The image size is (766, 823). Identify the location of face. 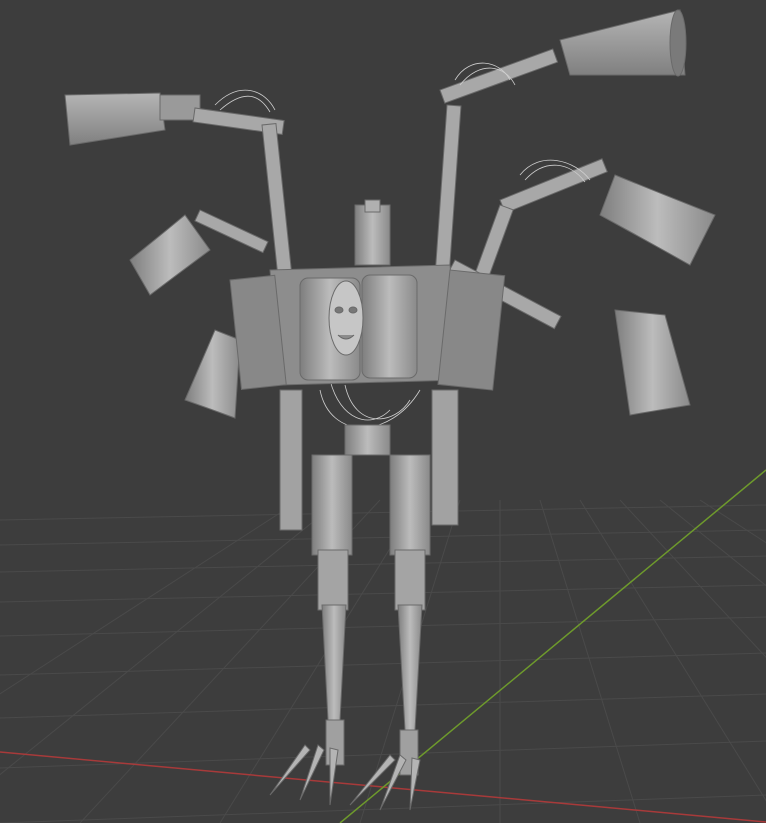
(346, 318).